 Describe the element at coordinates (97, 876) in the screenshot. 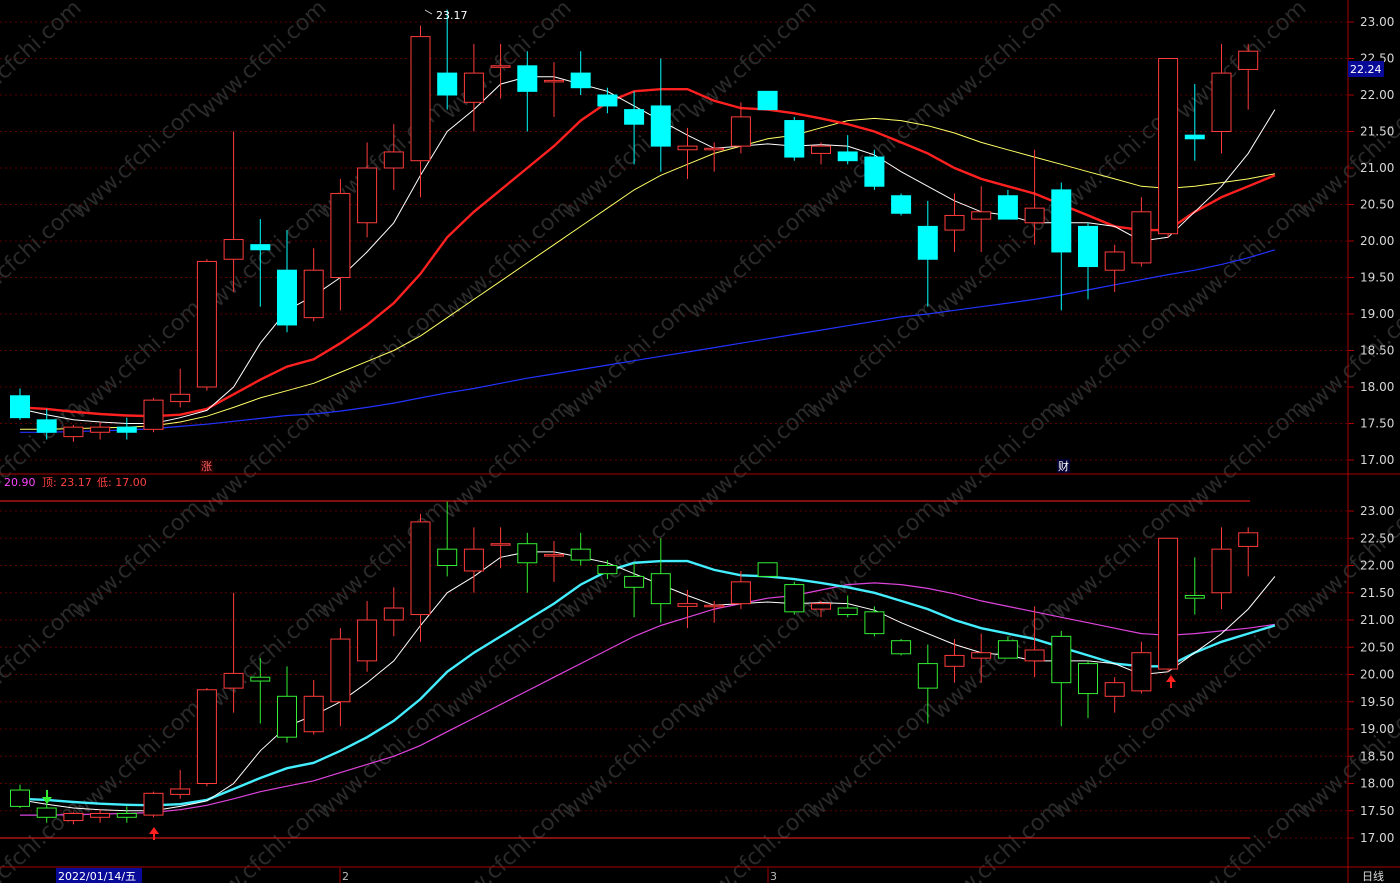

I see `date-label: 2022/01/14/五` at that location.